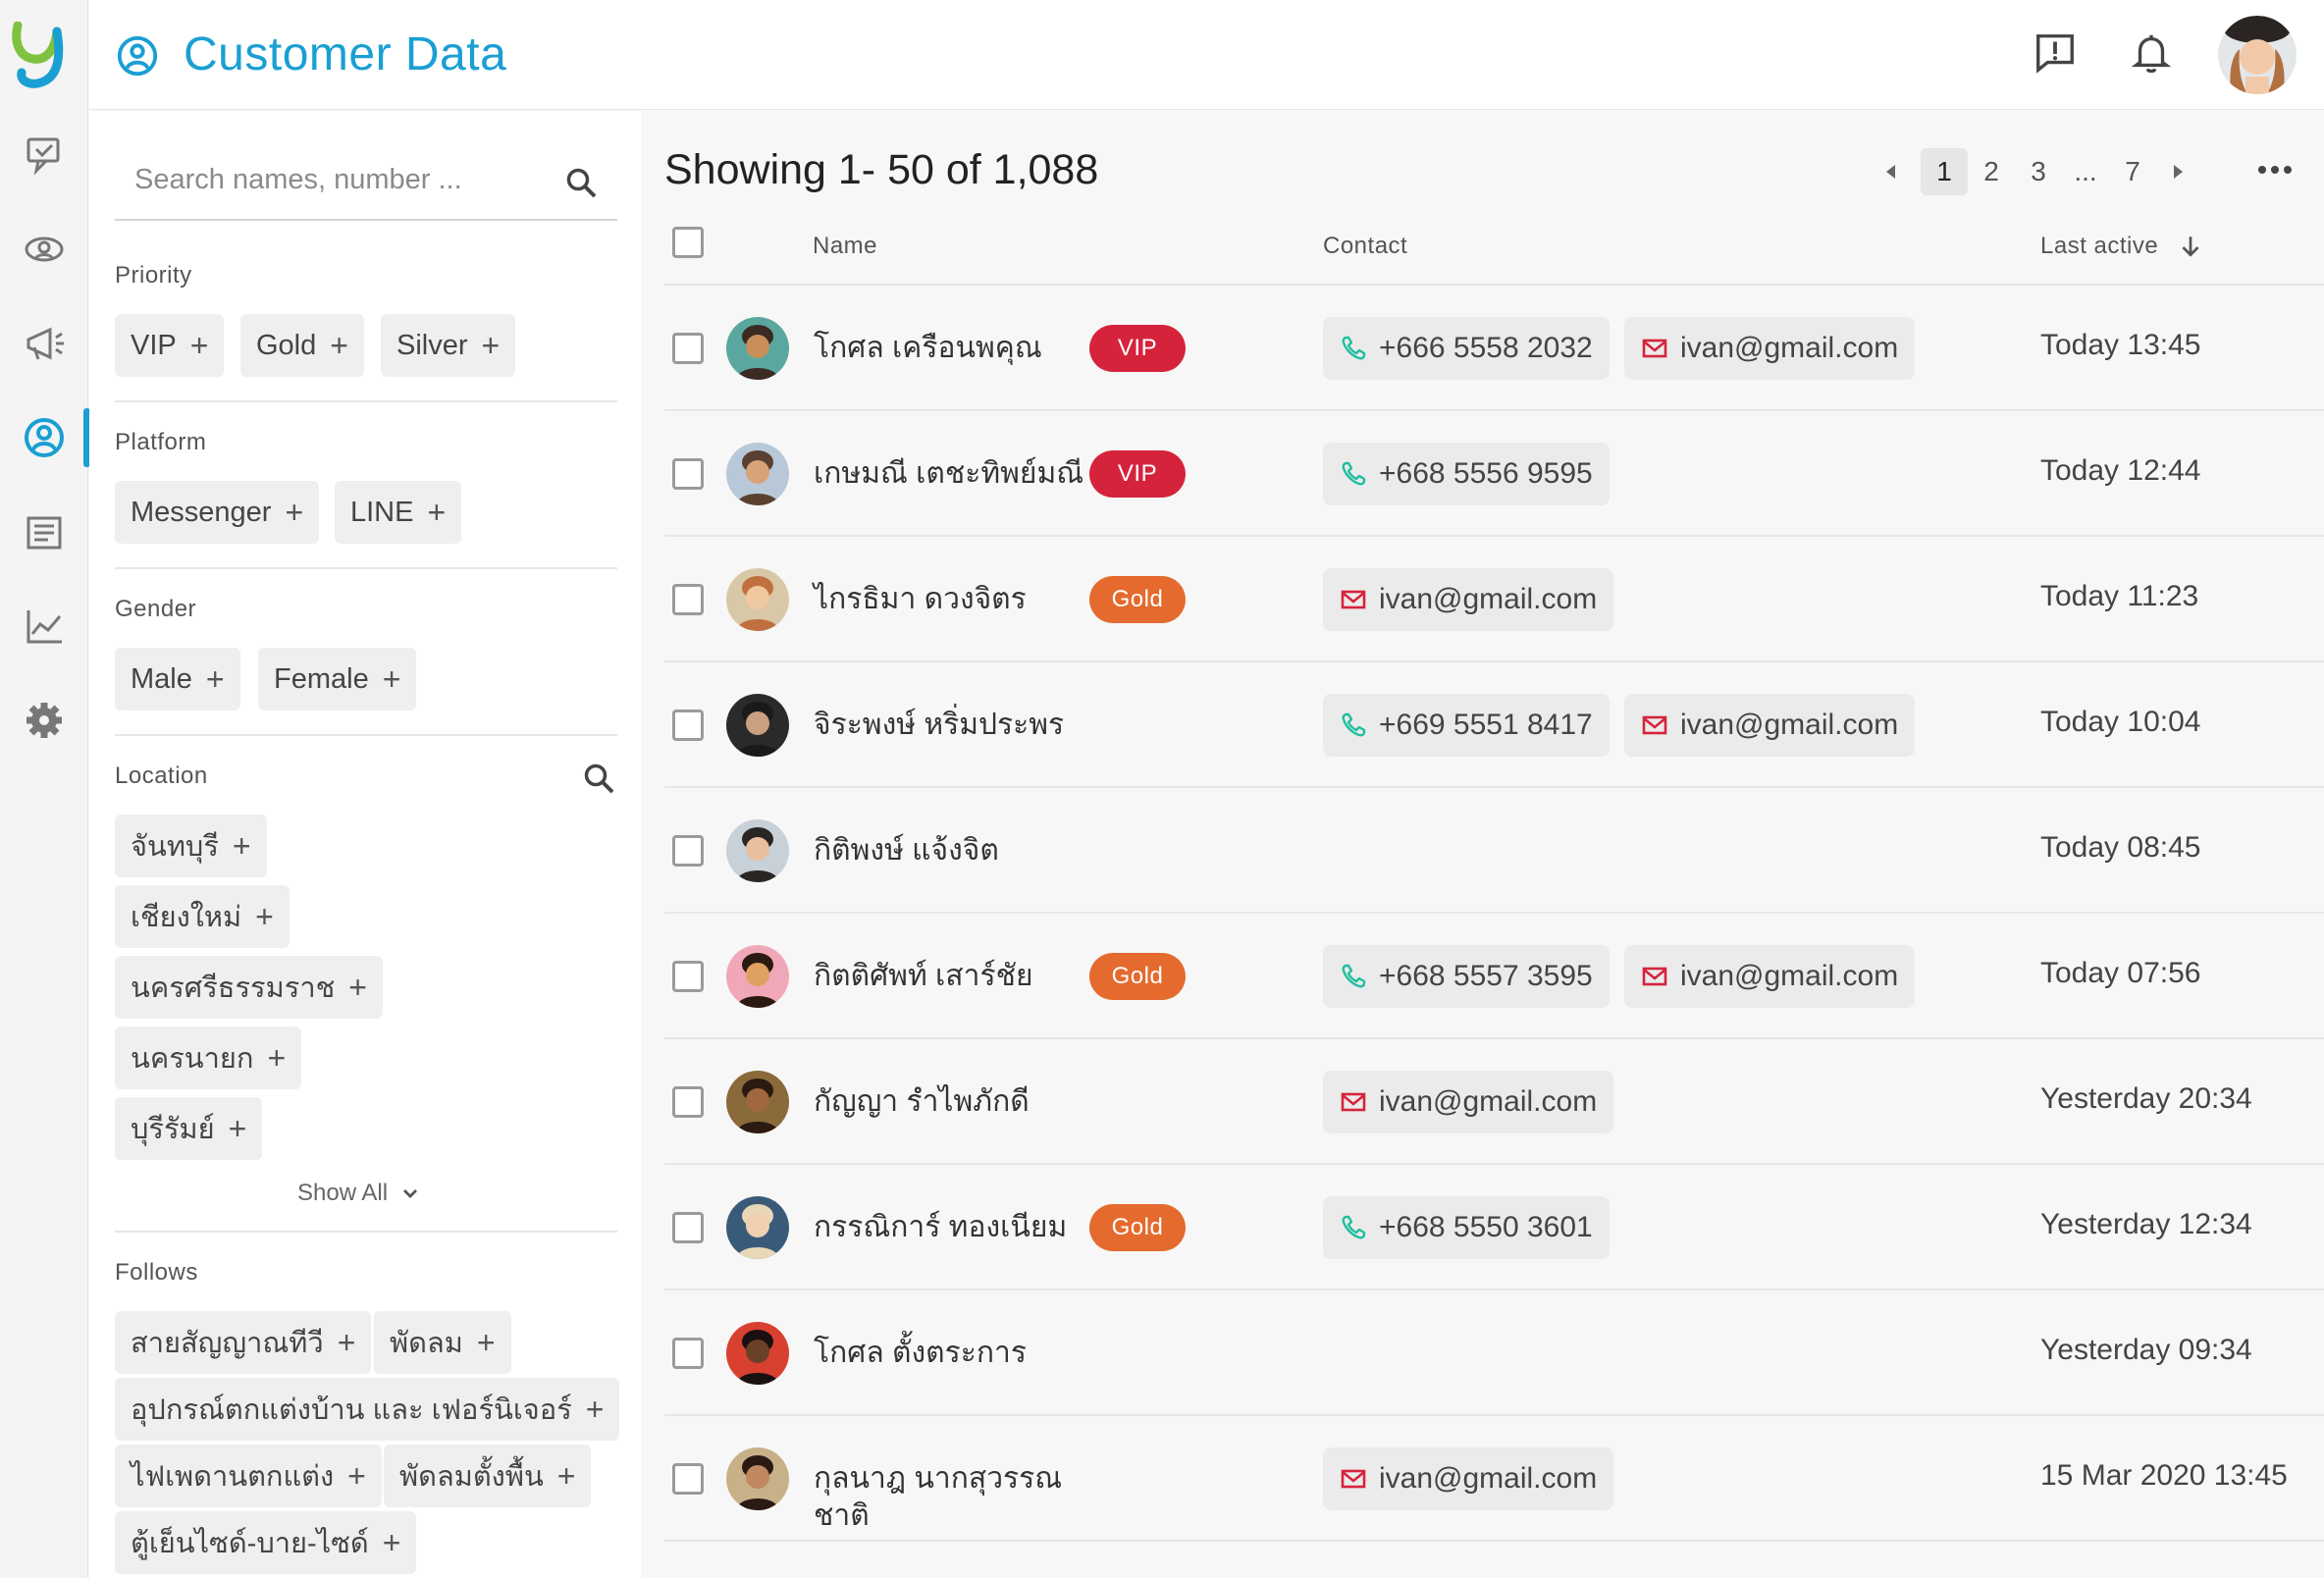 The image size is (2324, 1578). What do you see at coordinates (2039, 172) in the screenshot?
I see `page-3: 3` at bounding box center [2039, 172].